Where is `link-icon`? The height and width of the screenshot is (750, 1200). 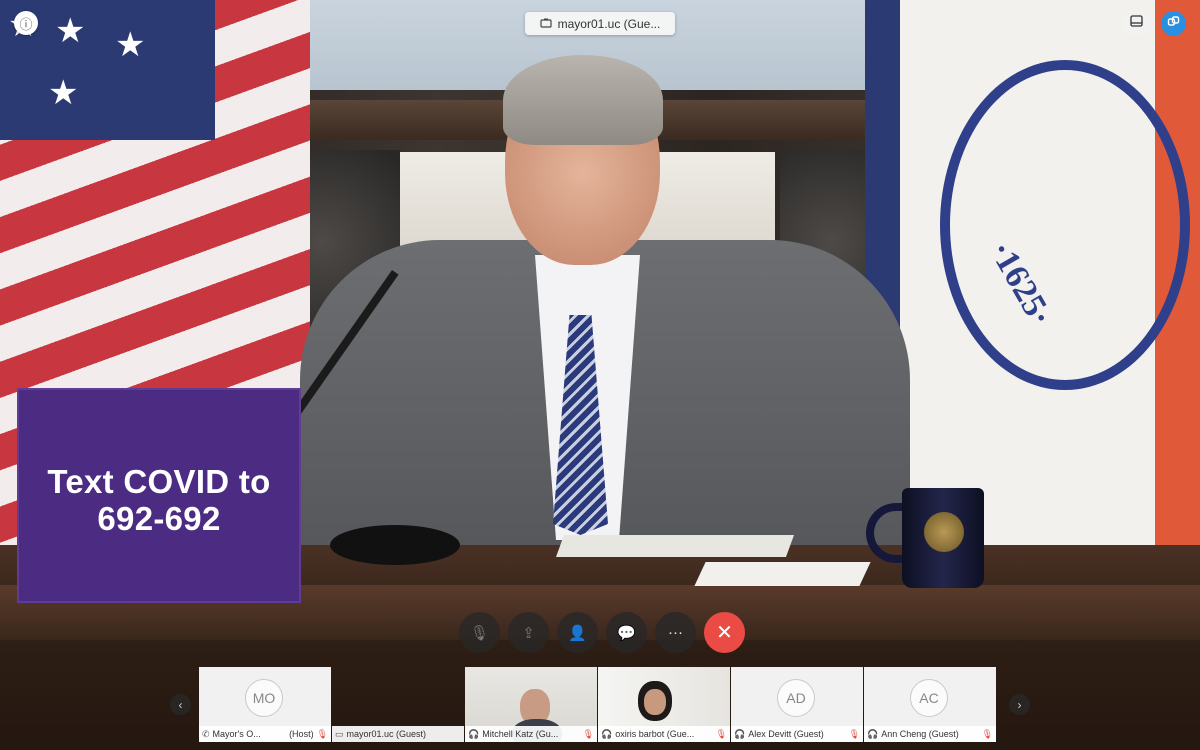 link-icon is located at coordinates (1173, 24).